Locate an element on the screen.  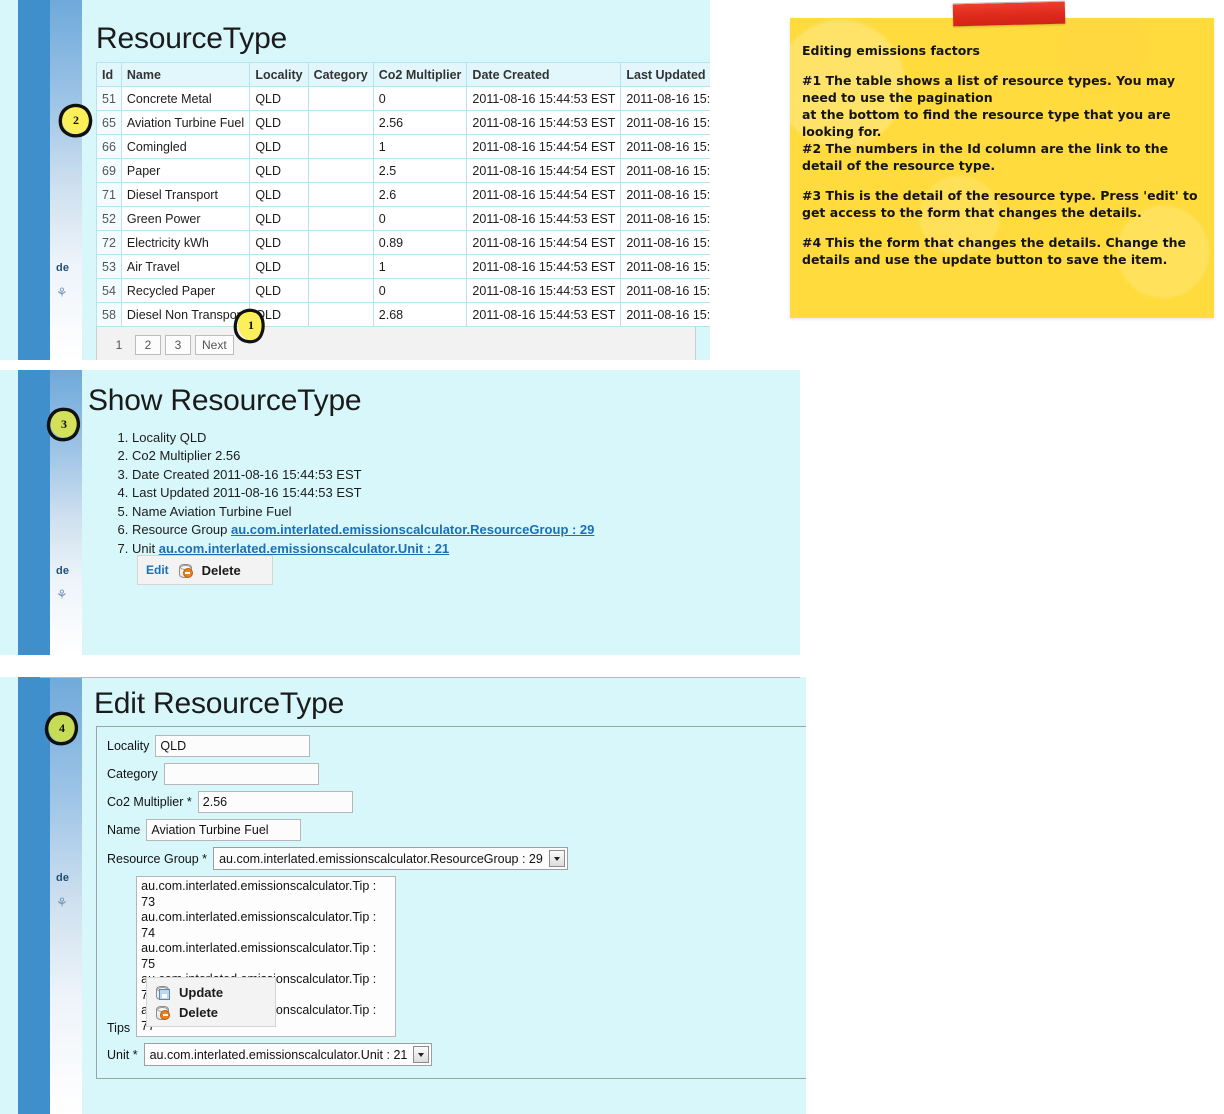
table-cell: 2011-08-16 15:44:55 EST is located at coordinates (665, 218).